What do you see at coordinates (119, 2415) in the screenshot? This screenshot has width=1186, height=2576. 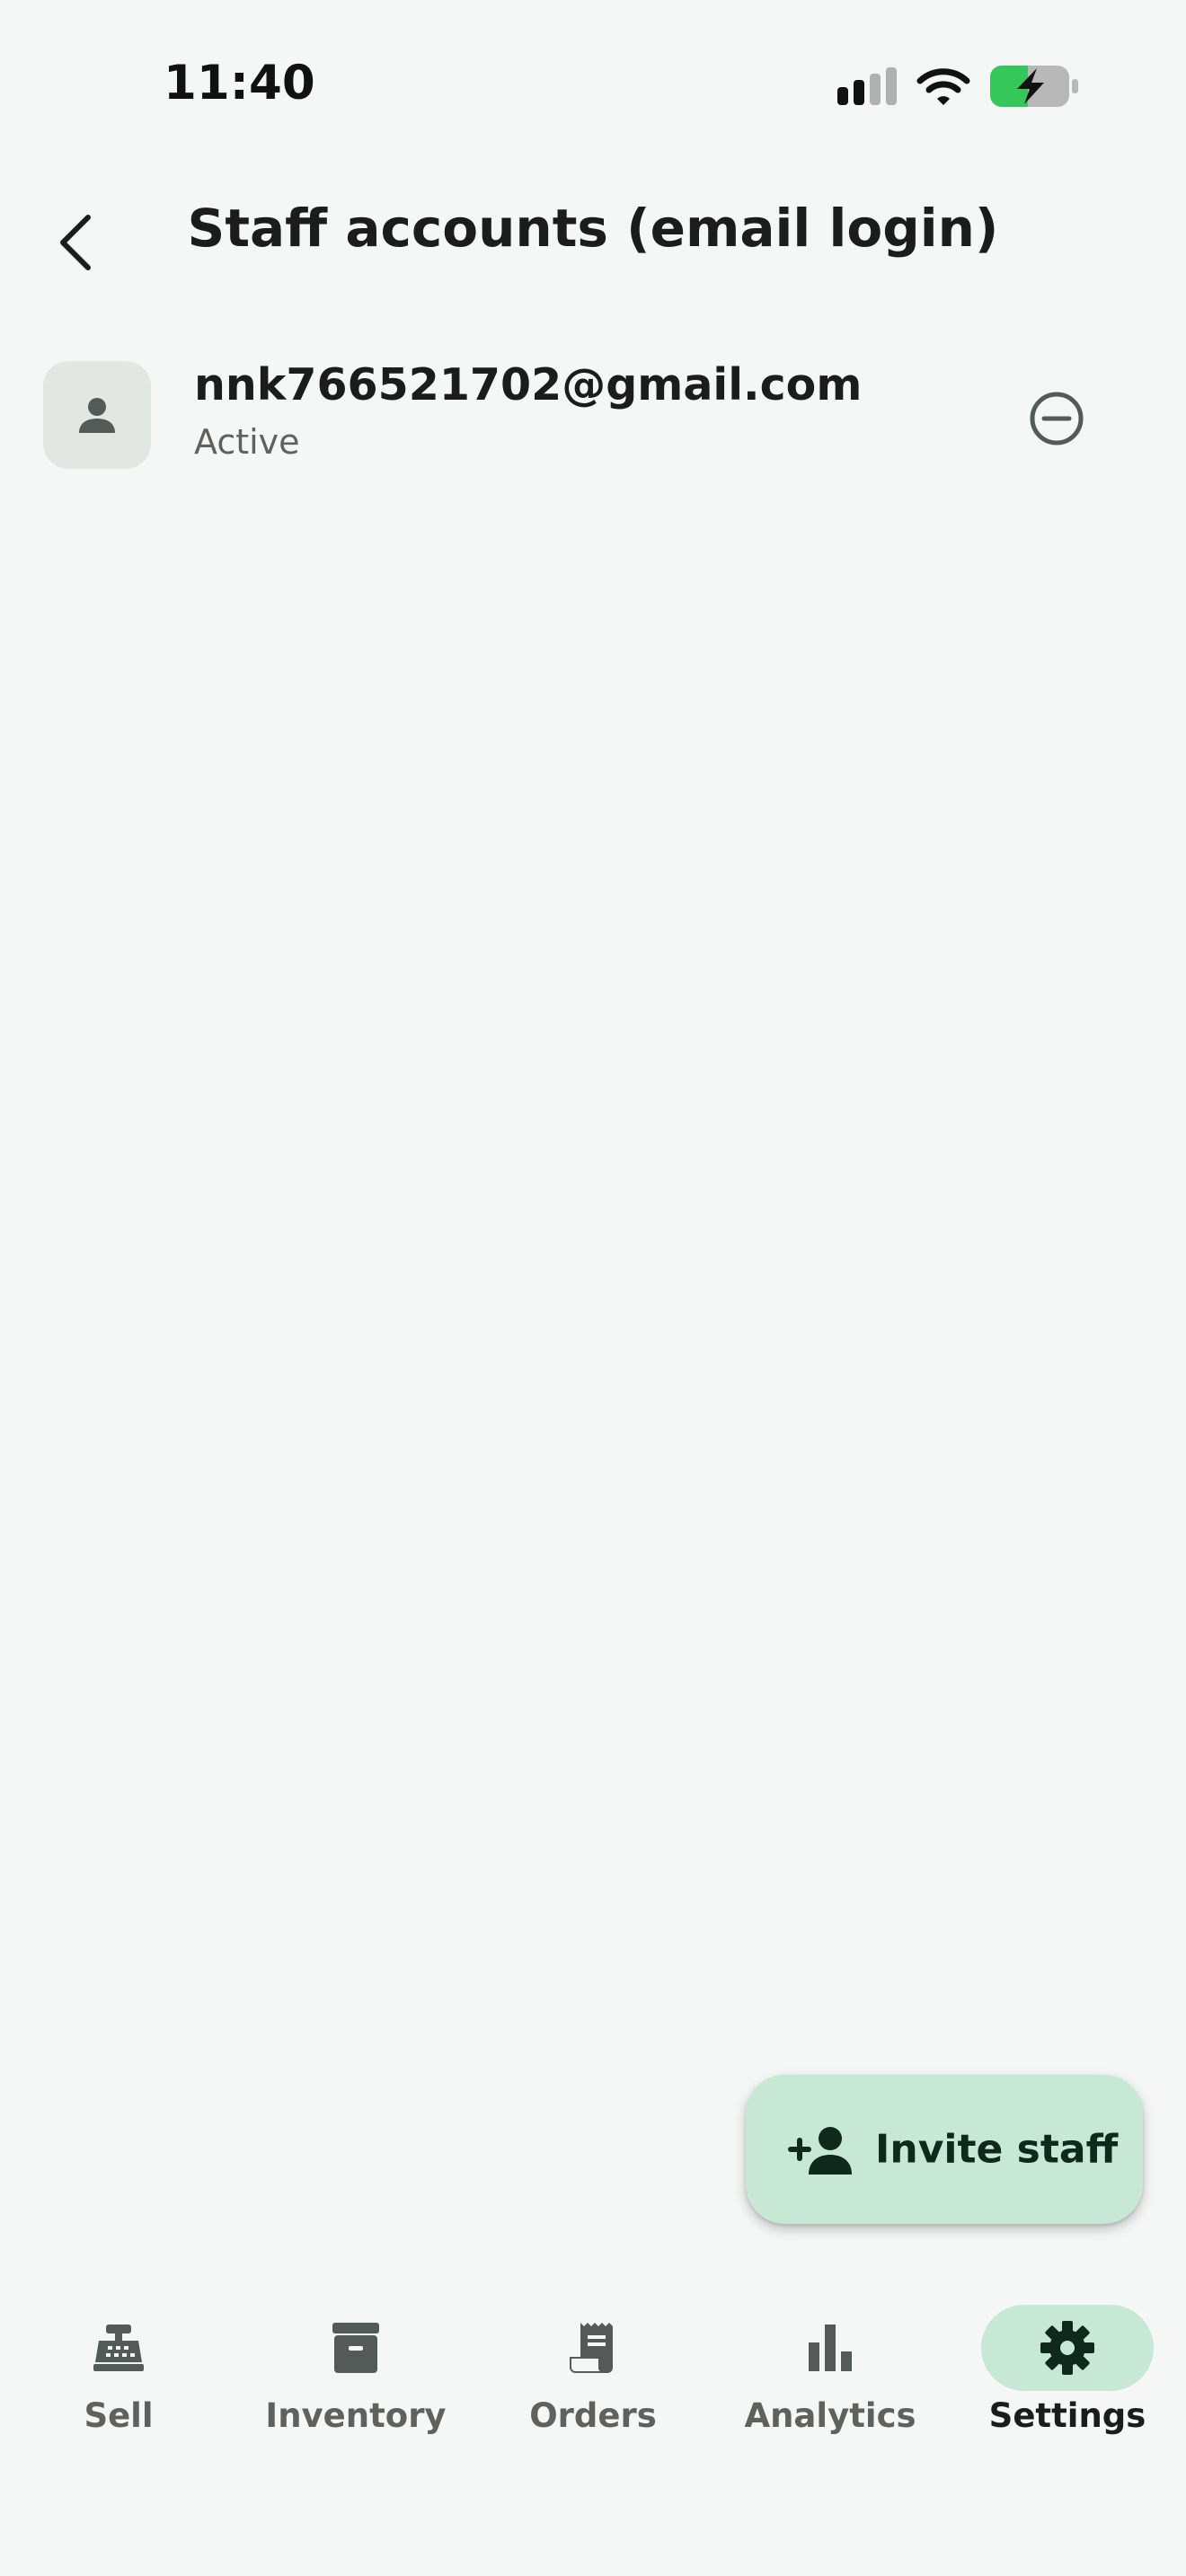 I see `nav-label: Sell` at bounding box center [119, 2415].